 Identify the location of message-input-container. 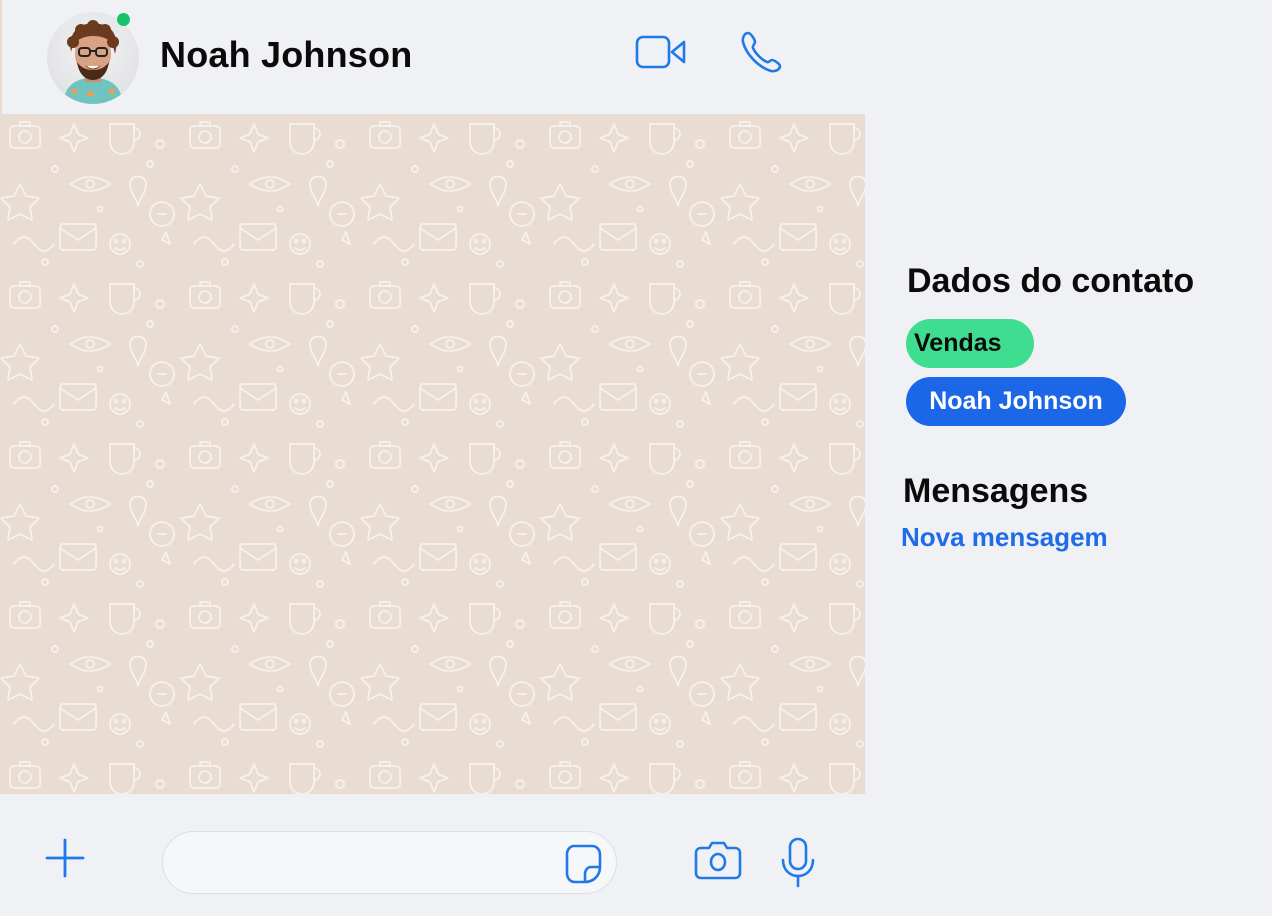
(389, 863).